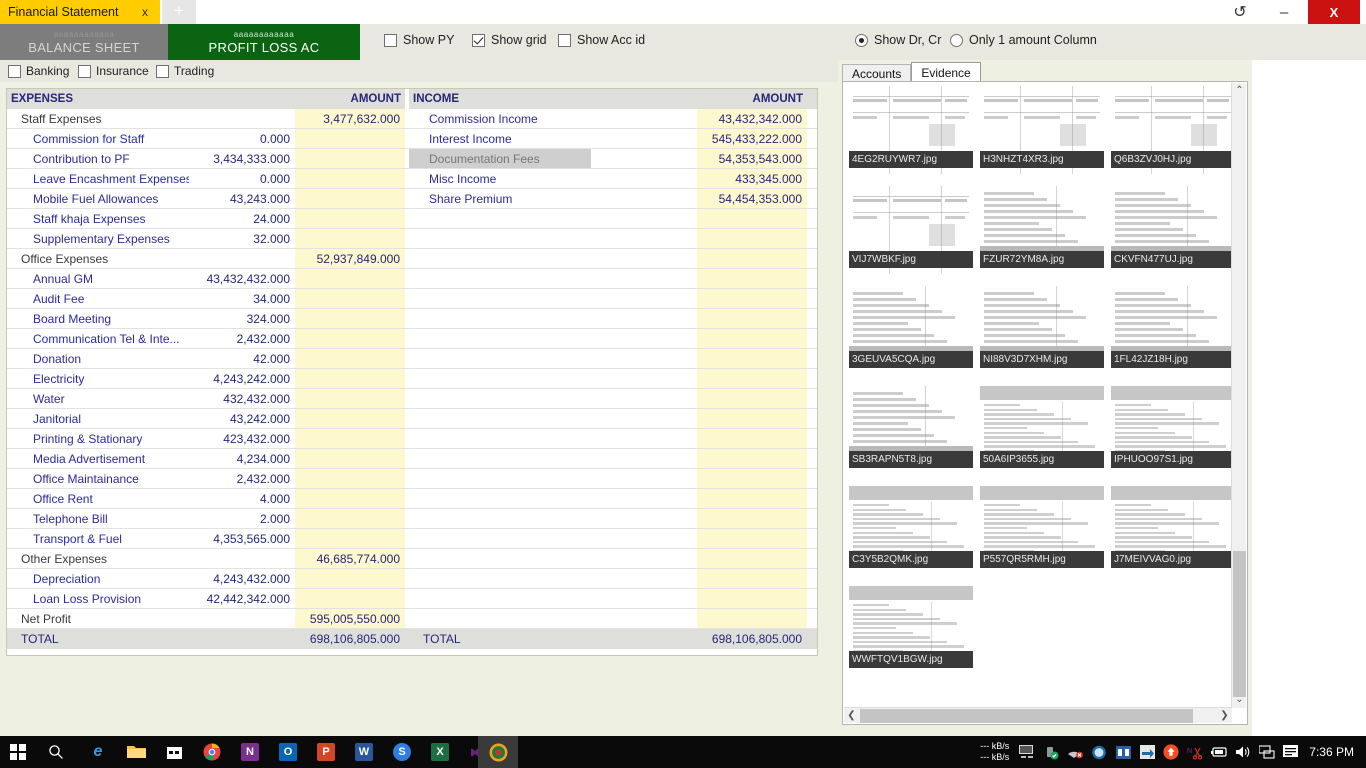 The width and height of the screenshot is (1366, 768). What do you see at coordinates (877, 73) in the screenshot?
I see `tab-accounts: Accounts` at bounding box center [877, 73].